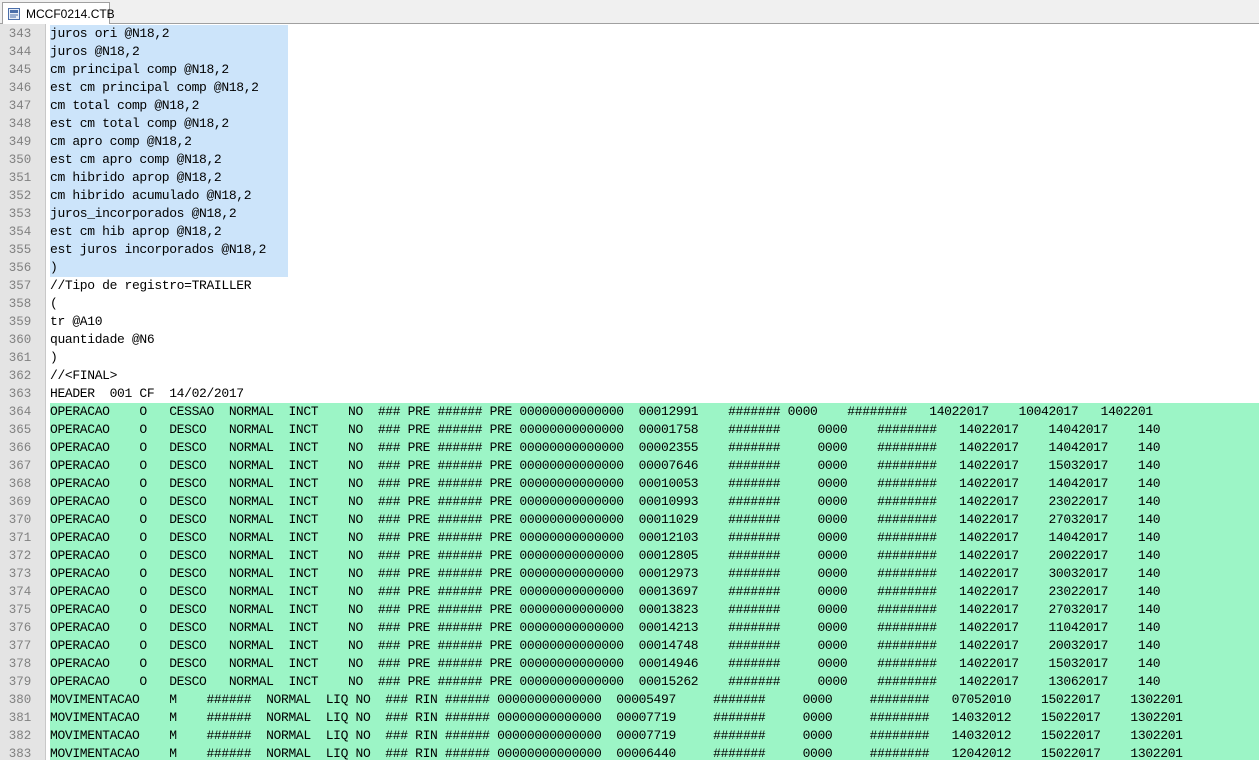 The height and width of the screenshot is (760, 1259). What do you see at coordinates (20, 700) in the screenshot?
I see `line-number: 380` at bounding box center [20, 700].